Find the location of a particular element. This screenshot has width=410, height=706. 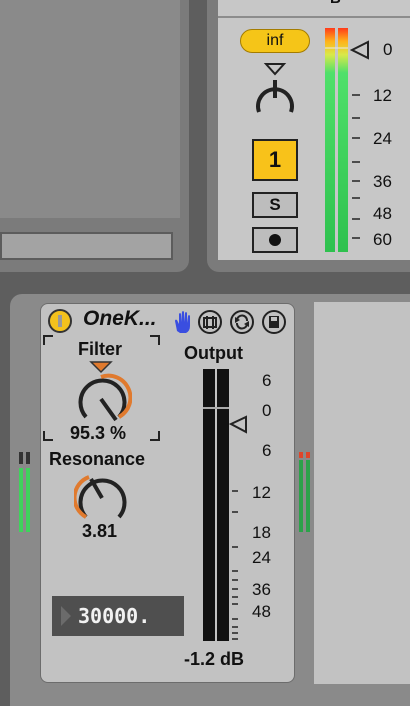

volume-scale-label: 36 is located at coordinates (382, 181).